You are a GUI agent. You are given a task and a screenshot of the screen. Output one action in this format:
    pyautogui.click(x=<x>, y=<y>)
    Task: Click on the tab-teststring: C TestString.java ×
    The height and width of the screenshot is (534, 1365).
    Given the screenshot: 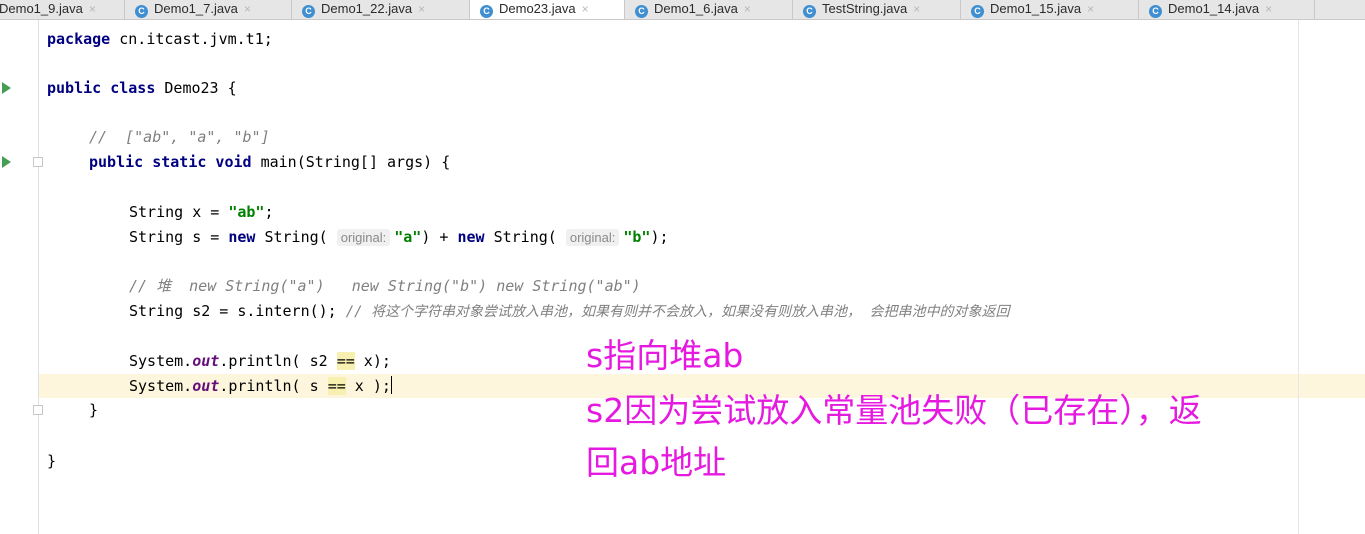 What is the action you would take?
    pyautogui.click(x=877, y=9)
    